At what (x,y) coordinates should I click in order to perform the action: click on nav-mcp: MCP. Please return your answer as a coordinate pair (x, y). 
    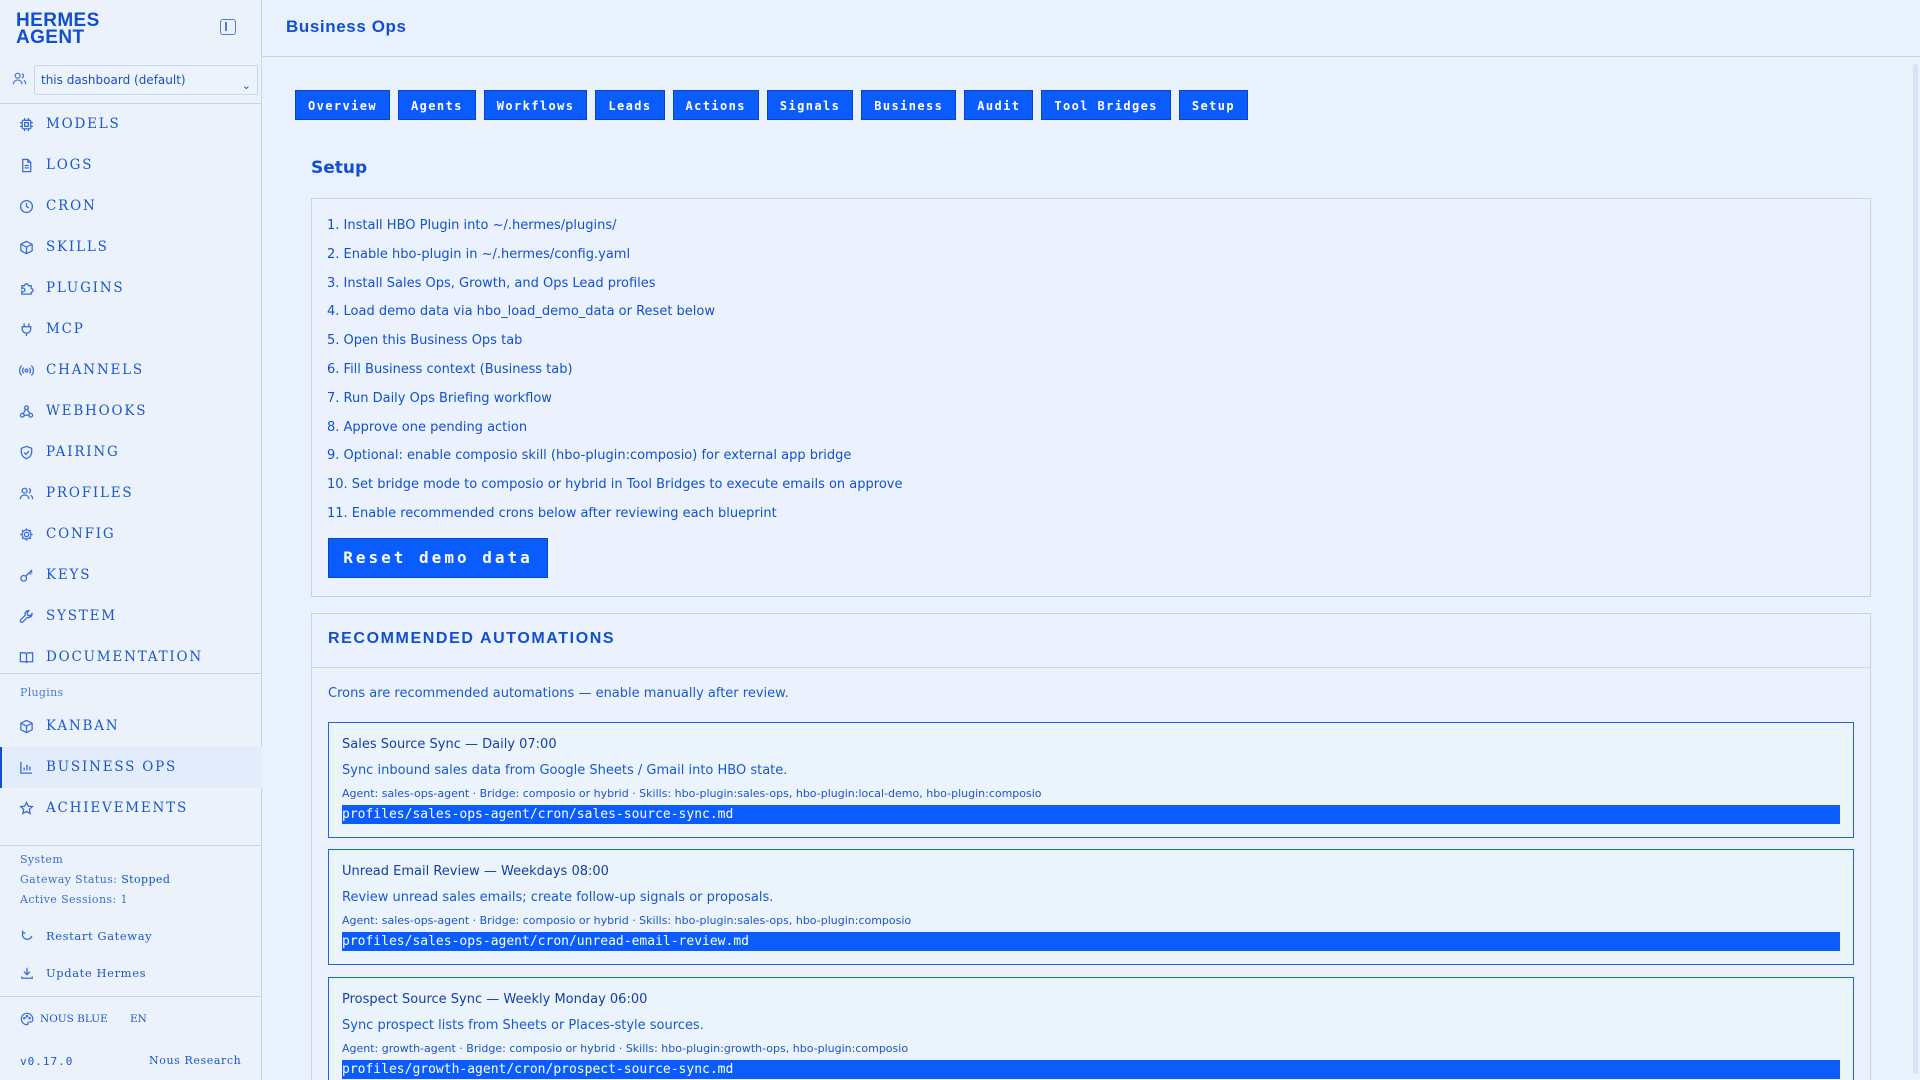
    Looking at the image, I should click on (131, 329).